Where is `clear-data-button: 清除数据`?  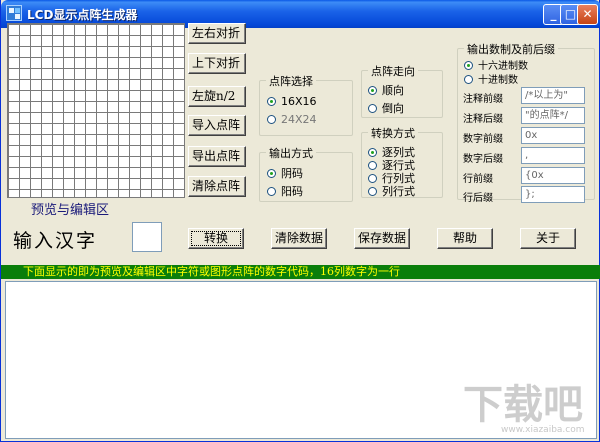
clear-data-button: 清除数据 is located at coordinates (299, 238).